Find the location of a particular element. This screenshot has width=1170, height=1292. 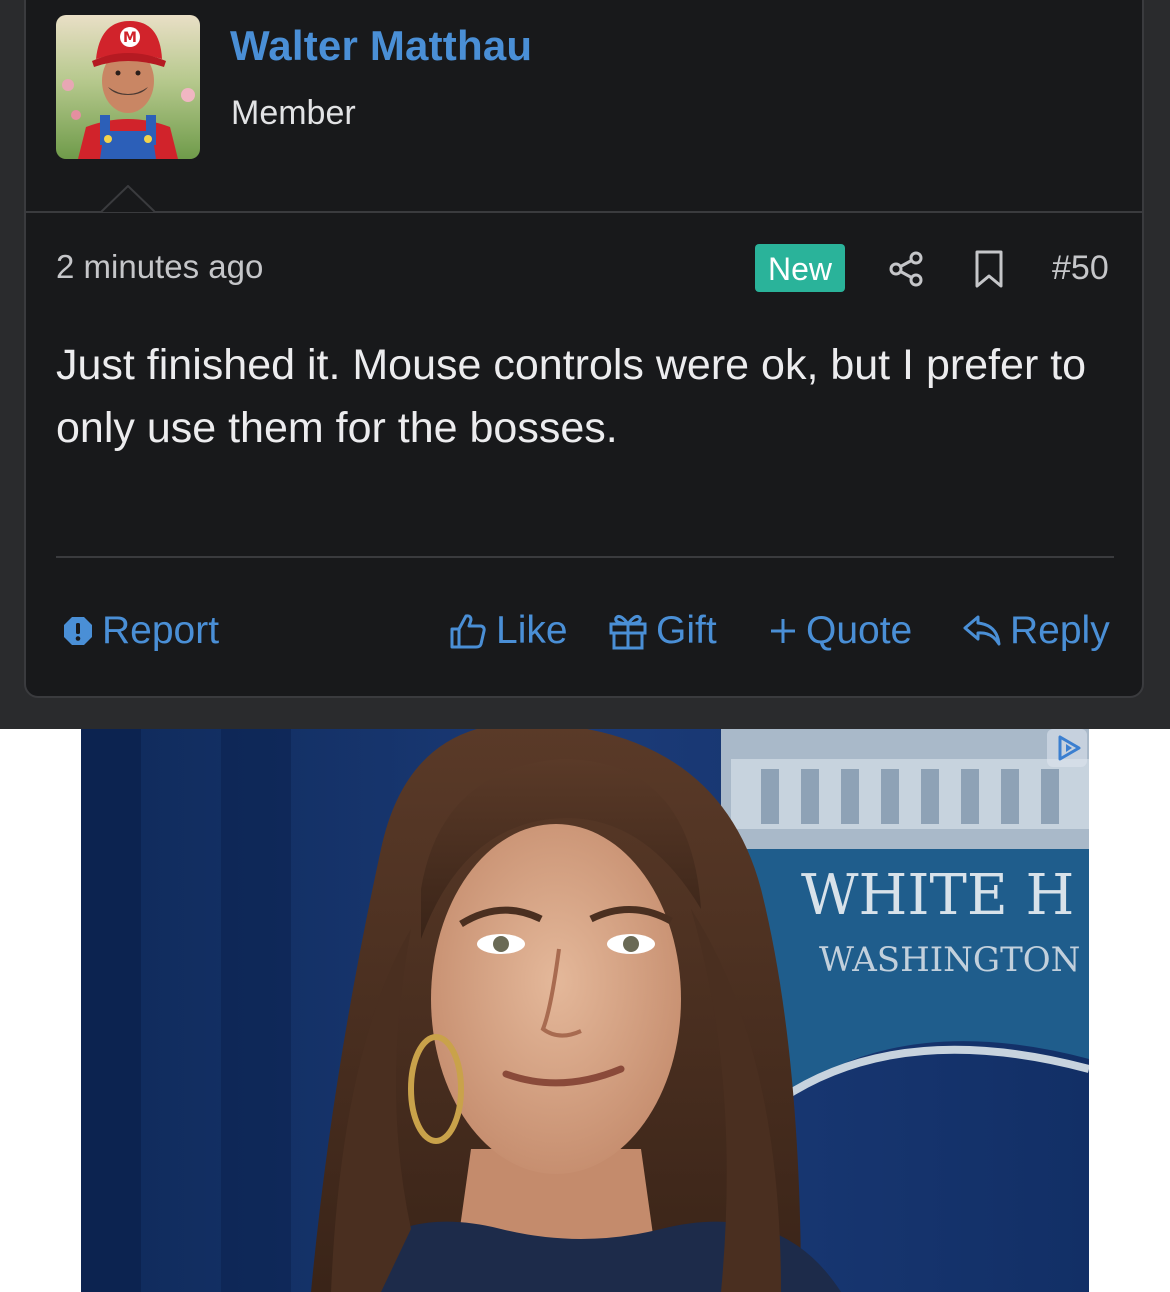

report-label: Report is located at coordinates (161, 630).